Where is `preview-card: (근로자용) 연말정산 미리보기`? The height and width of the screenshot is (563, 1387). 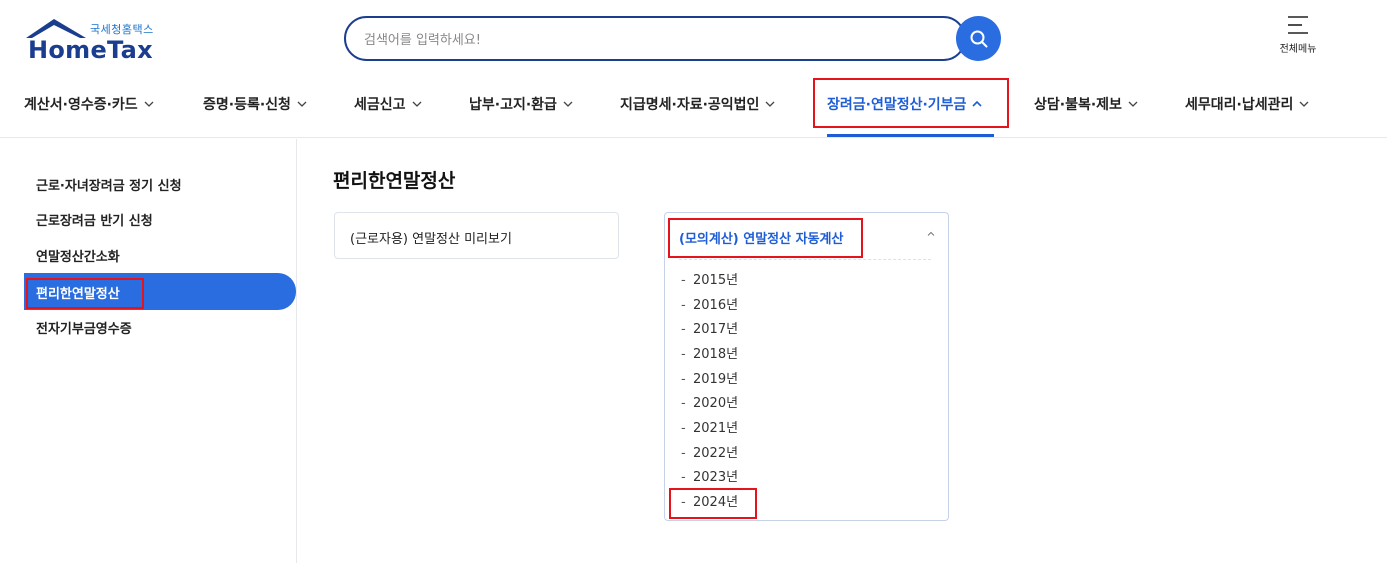 preview-card: (근로자용) 연말정산 미리보기 is located at coordinates (476, 235).